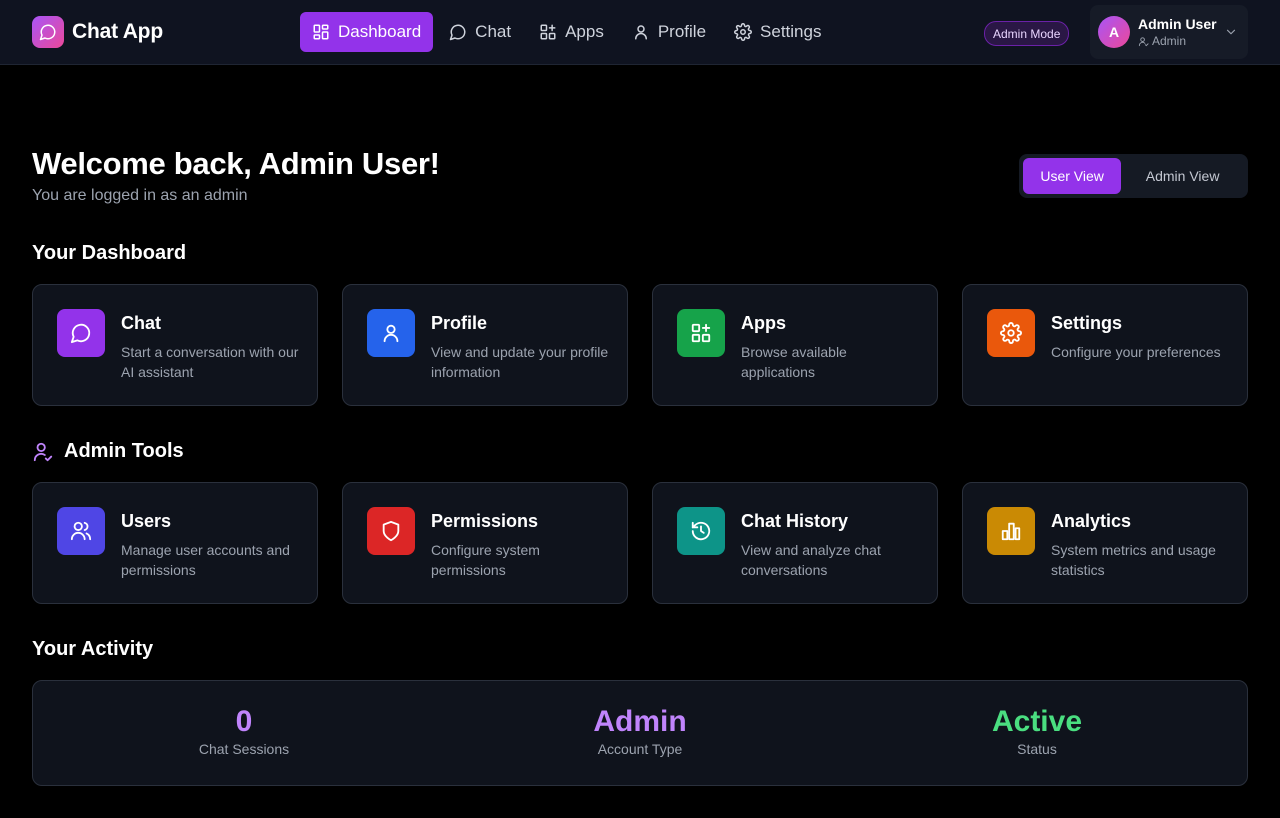 Image resolution: width=1280 pixels, height=818 pixels. Describe the element at coordinates (791, 31) in the screenshot. I see `nav-label: Settings` at that location.